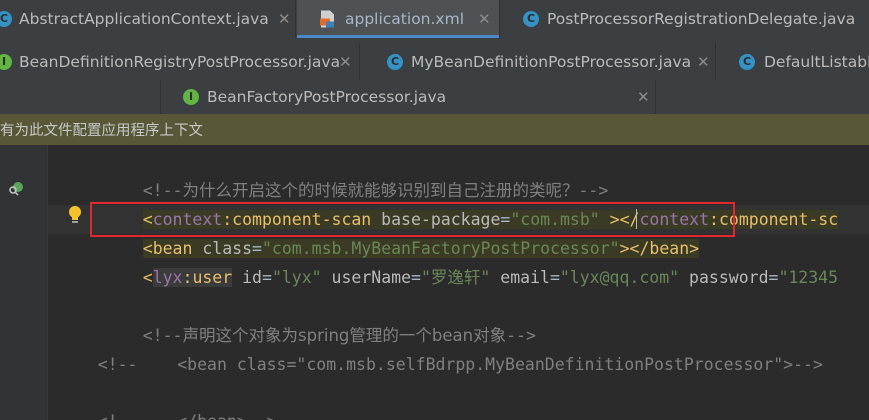 The width and height of the screenshot is (869, 420). I want to click on xml-file-icon, so click(327, 19).